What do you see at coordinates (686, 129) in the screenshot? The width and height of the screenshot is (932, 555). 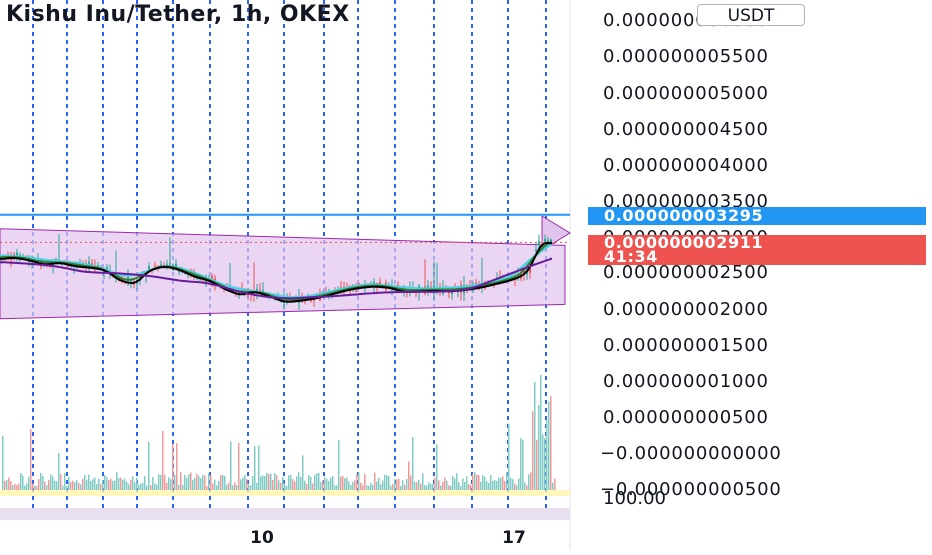 I see `y-axis-tick-label: 0.000000004500` at bounding box center [686, 129].